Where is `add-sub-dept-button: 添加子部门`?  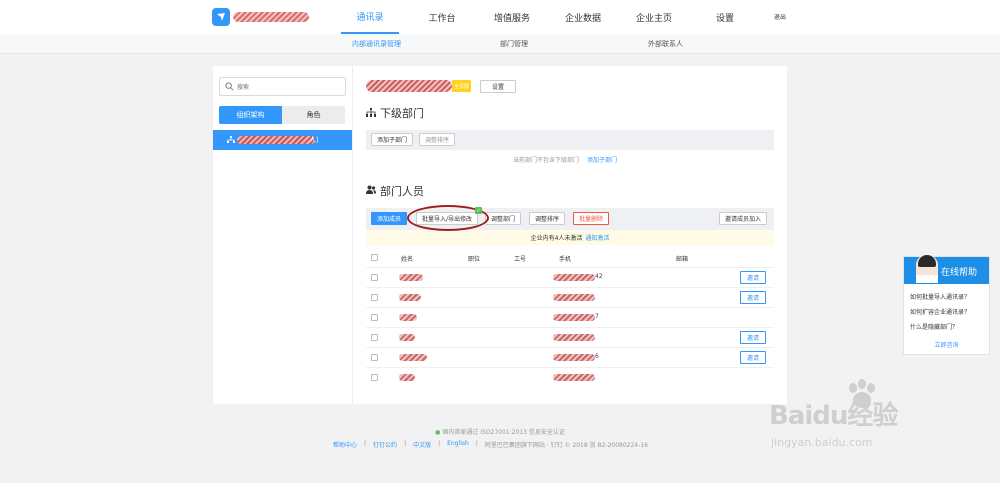 add-sub-dept-button: 添加子部门 is located at coordinates (392, 139).